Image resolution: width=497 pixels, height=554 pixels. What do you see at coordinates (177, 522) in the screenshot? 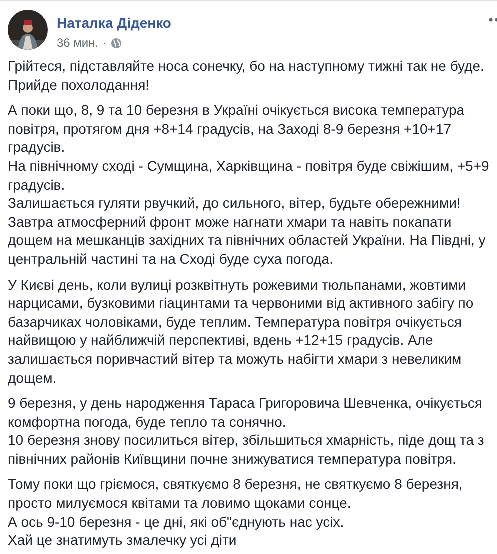
I see `post-text: А ось 9-10 березня - це дні, які об"єднують нас усіх.` at bounding box center [177, 522].